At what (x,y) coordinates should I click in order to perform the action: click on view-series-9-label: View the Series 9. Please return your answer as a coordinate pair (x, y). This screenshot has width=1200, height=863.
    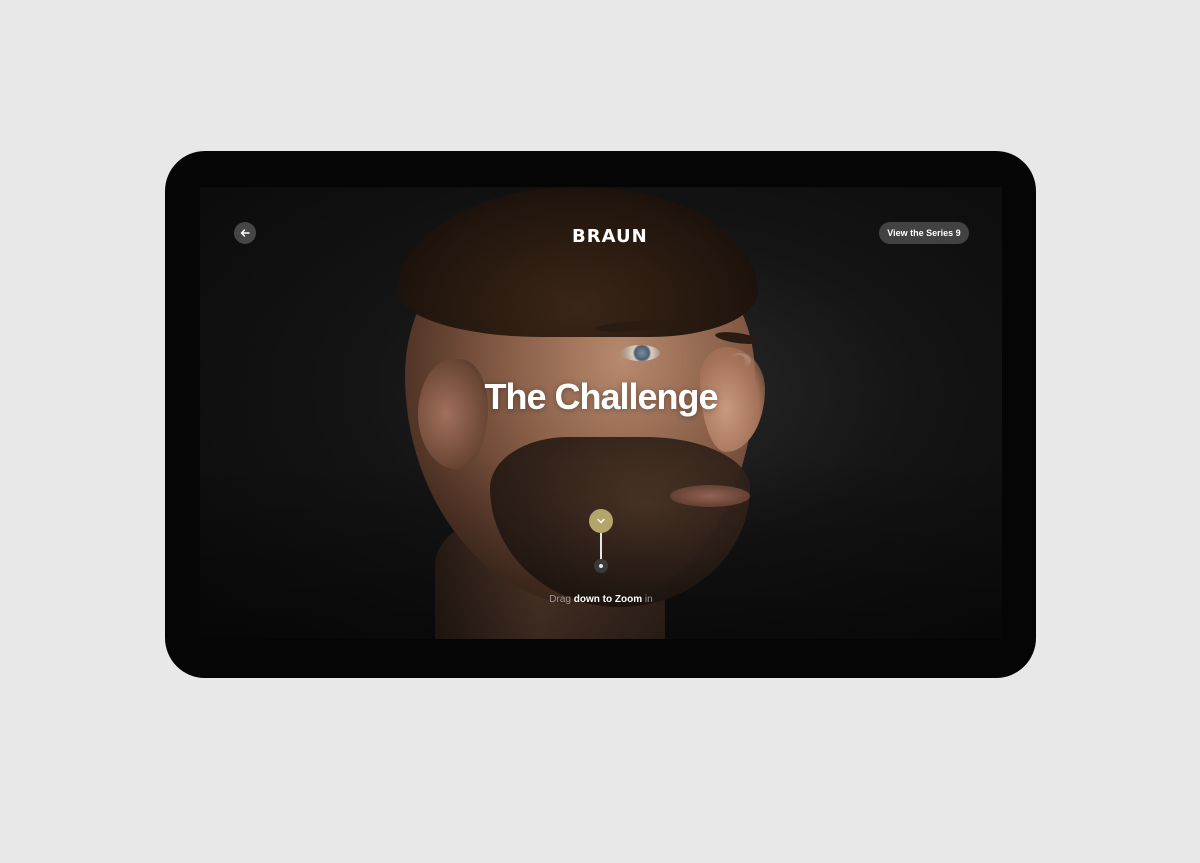
    Looking at the image, I should click on (924, 233).